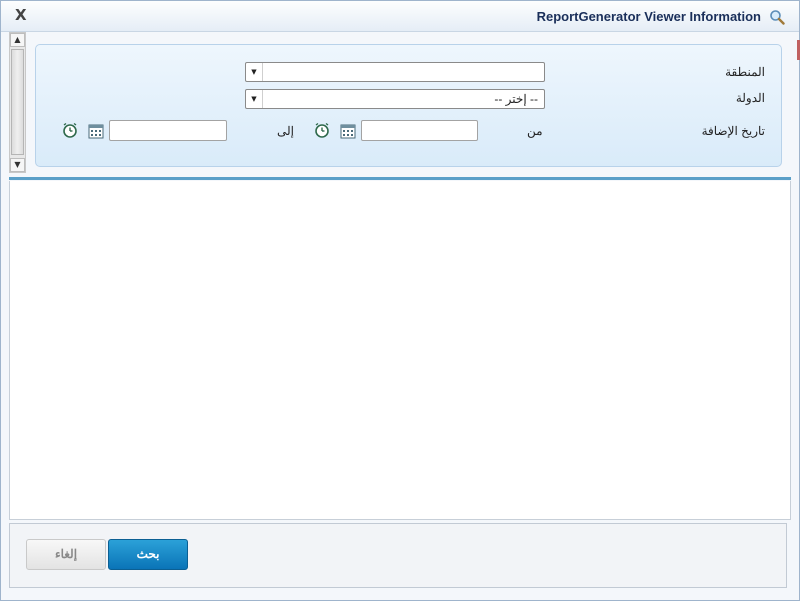 The image size is (800, 601). What do you see at coordinates (535, 131) in the screenshot?
I see `from-label: من` at bounding box center [535, 131].